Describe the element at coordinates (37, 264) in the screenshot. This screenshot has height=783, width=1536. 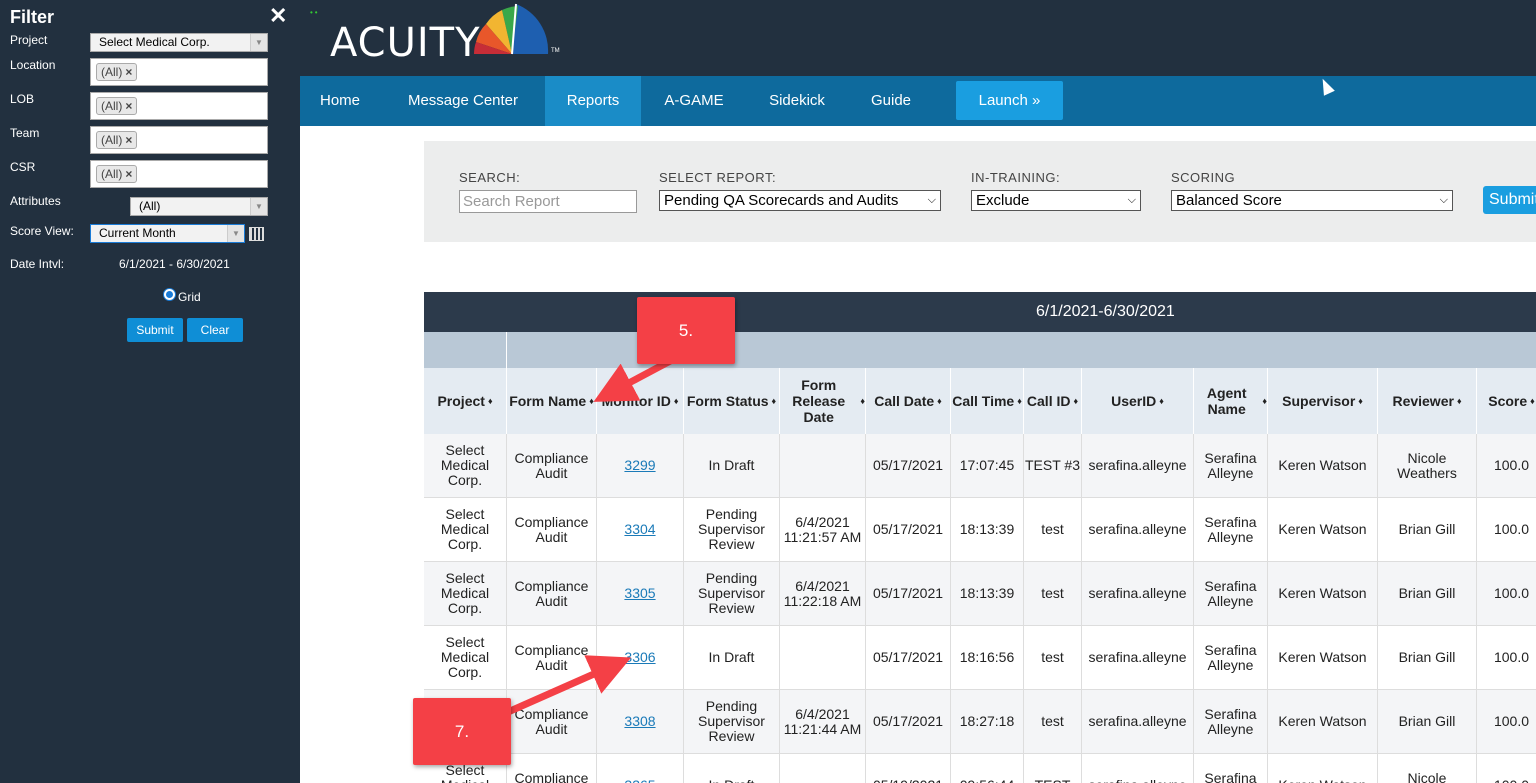
I see `date-interval-label: Date Intvl:` at that location.